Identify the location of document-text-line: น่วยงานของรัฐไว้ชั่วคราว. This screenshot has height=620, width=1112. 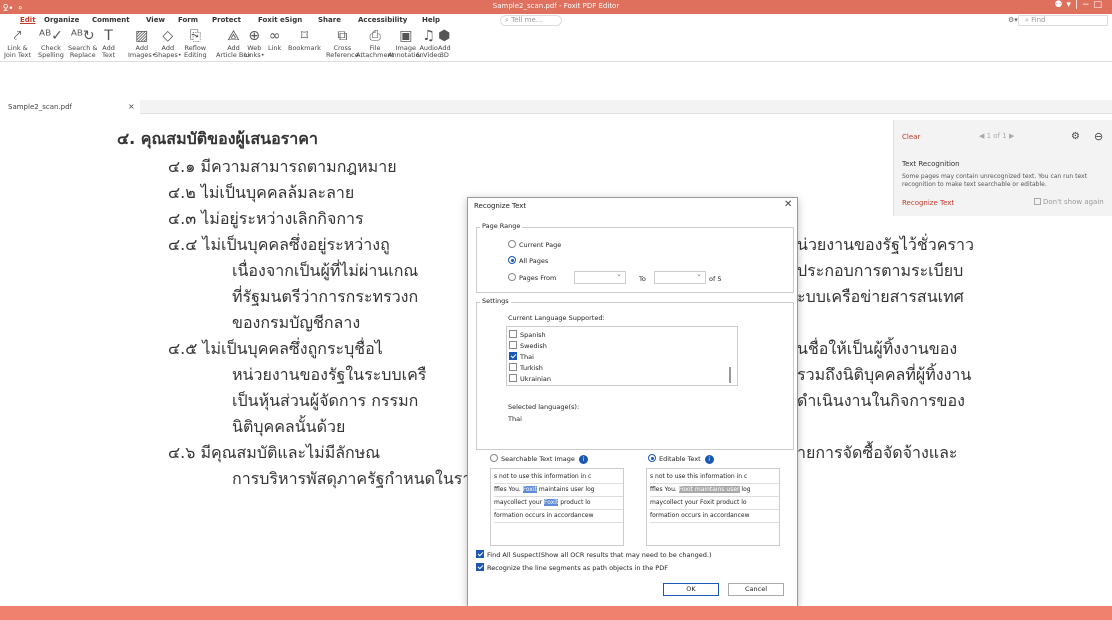
(885, 244).